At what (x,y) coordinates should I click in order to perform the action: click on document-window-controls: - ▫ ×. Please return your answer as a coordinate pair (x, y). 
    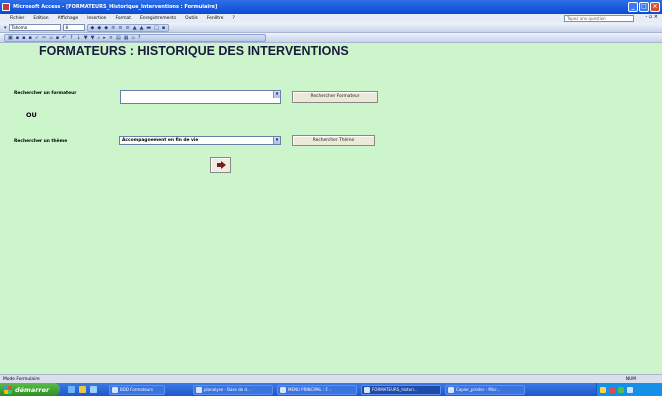
    Looking at the image, I should click on (651, 17).